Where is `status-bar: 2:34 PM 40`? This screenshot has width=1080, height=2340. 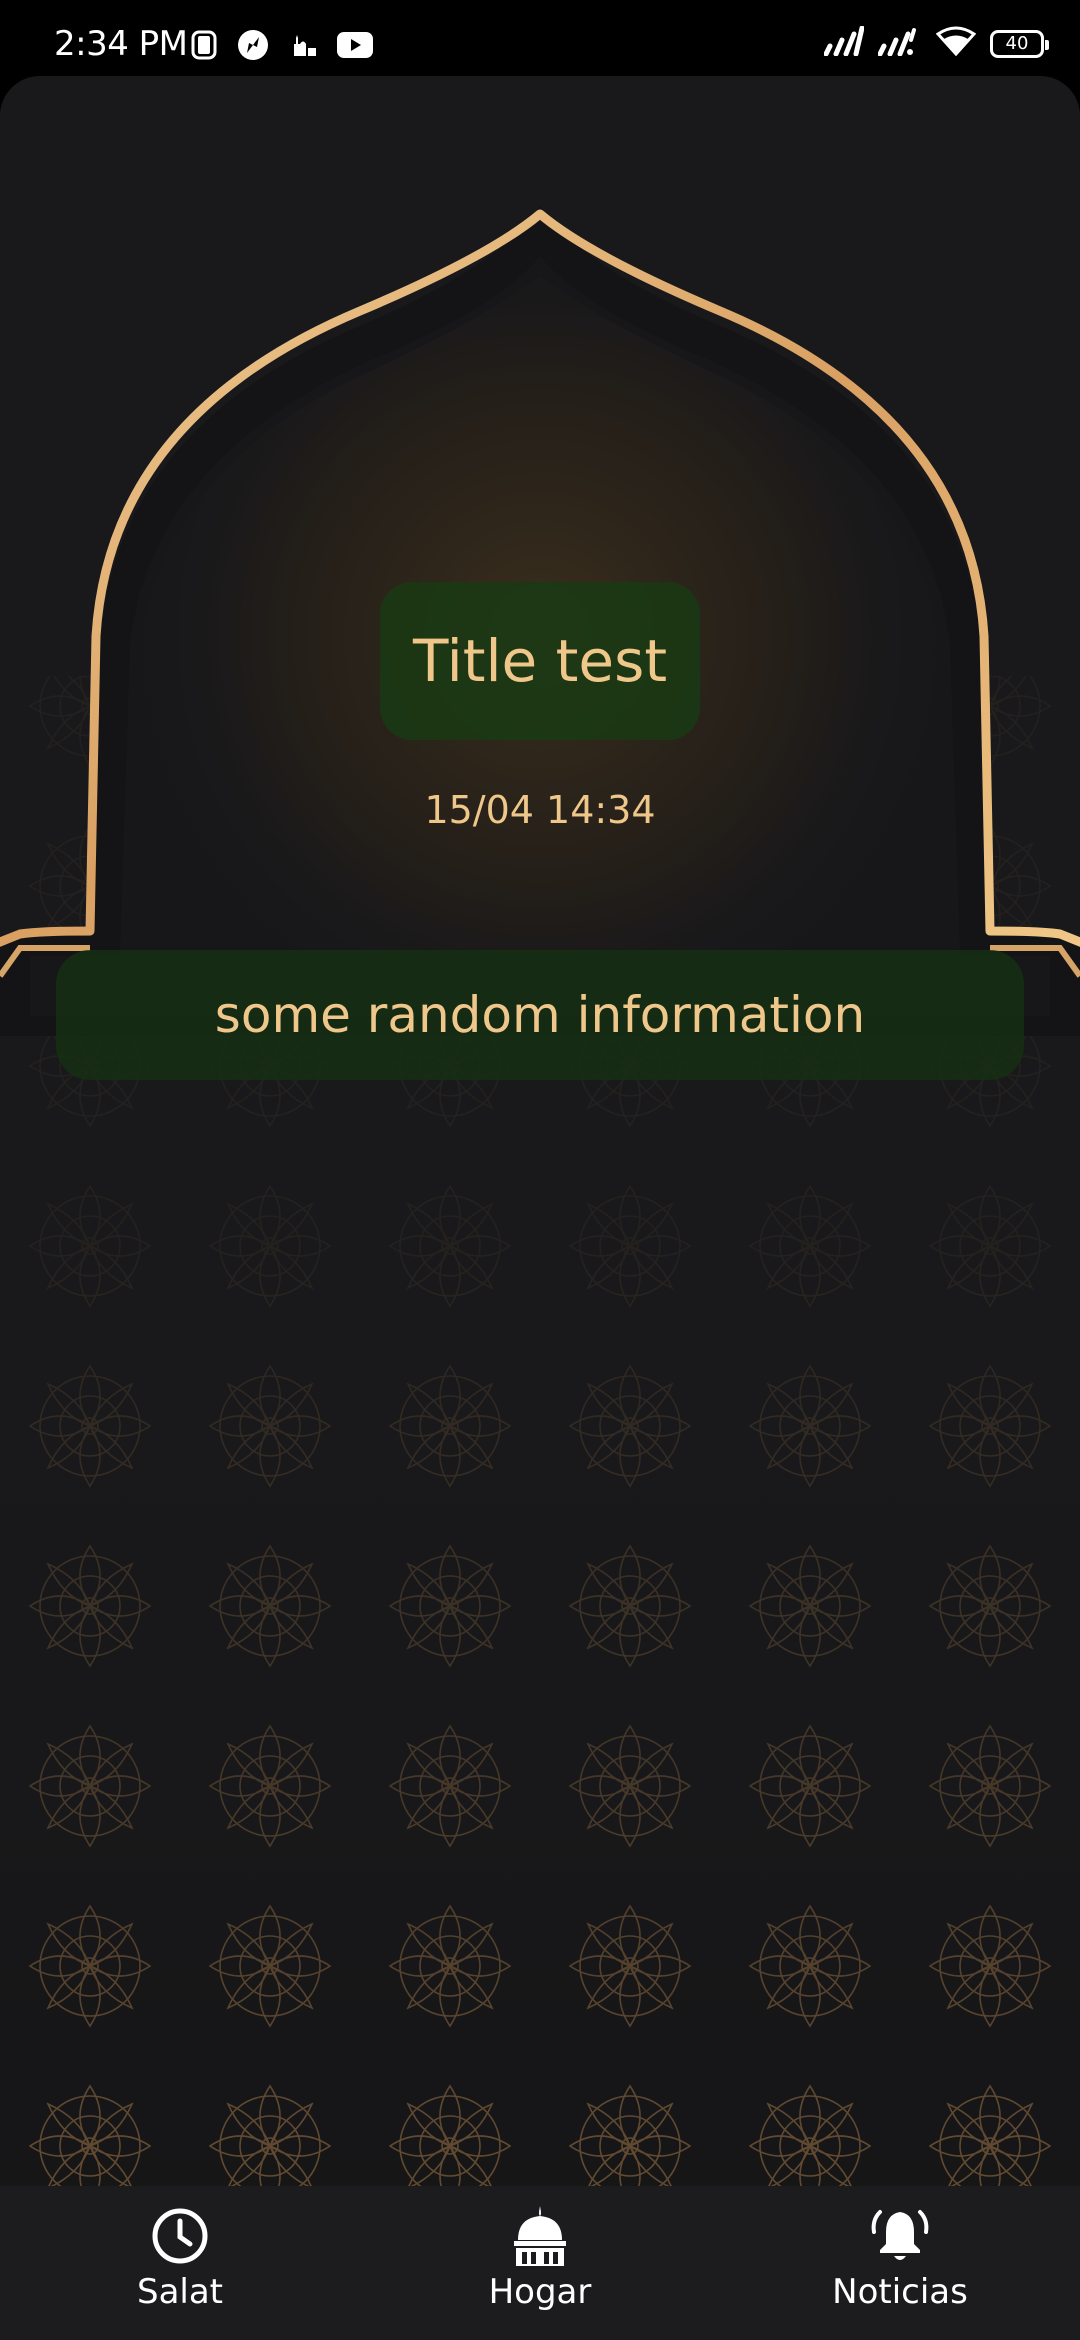
status-bar: 2:34 PM 40 is located at coordinates (540, 38).